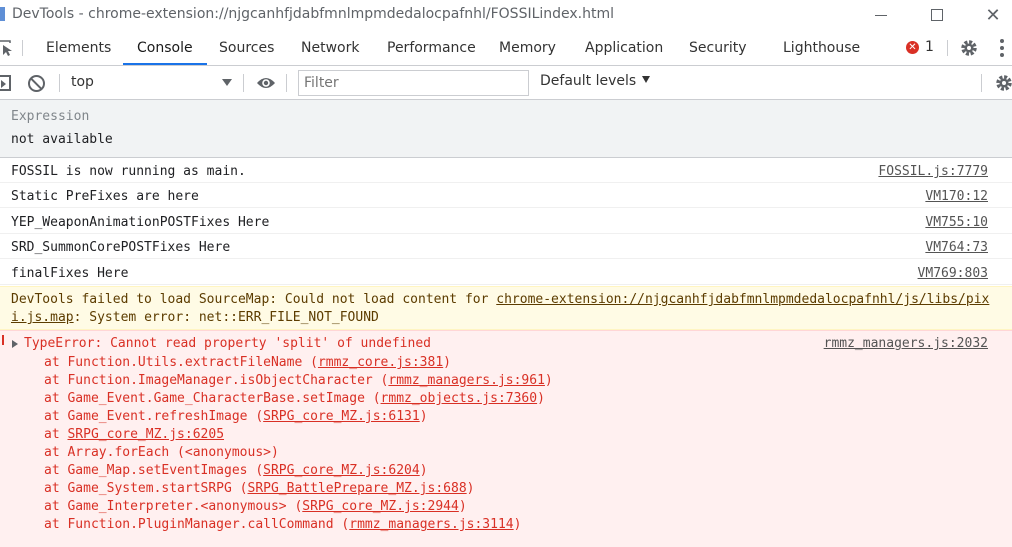 This screenshot has width=1012, height=547. Describe the element at coordinates (181, 362) in the screenshot. I see `stack-frame-text: at Function.Utils.extractFileName (` at that location.